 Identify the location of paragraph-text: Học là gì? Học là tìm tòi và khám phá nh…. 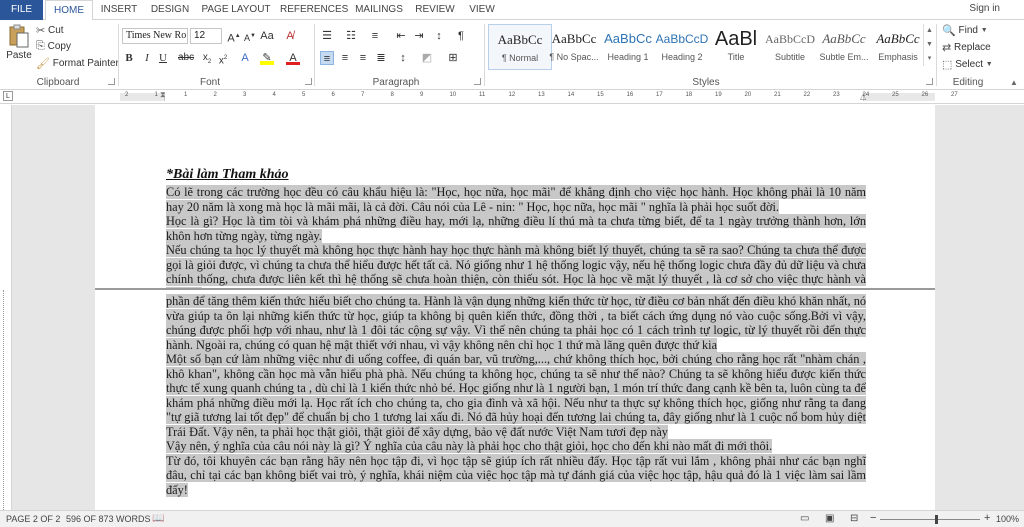
(516, 228).